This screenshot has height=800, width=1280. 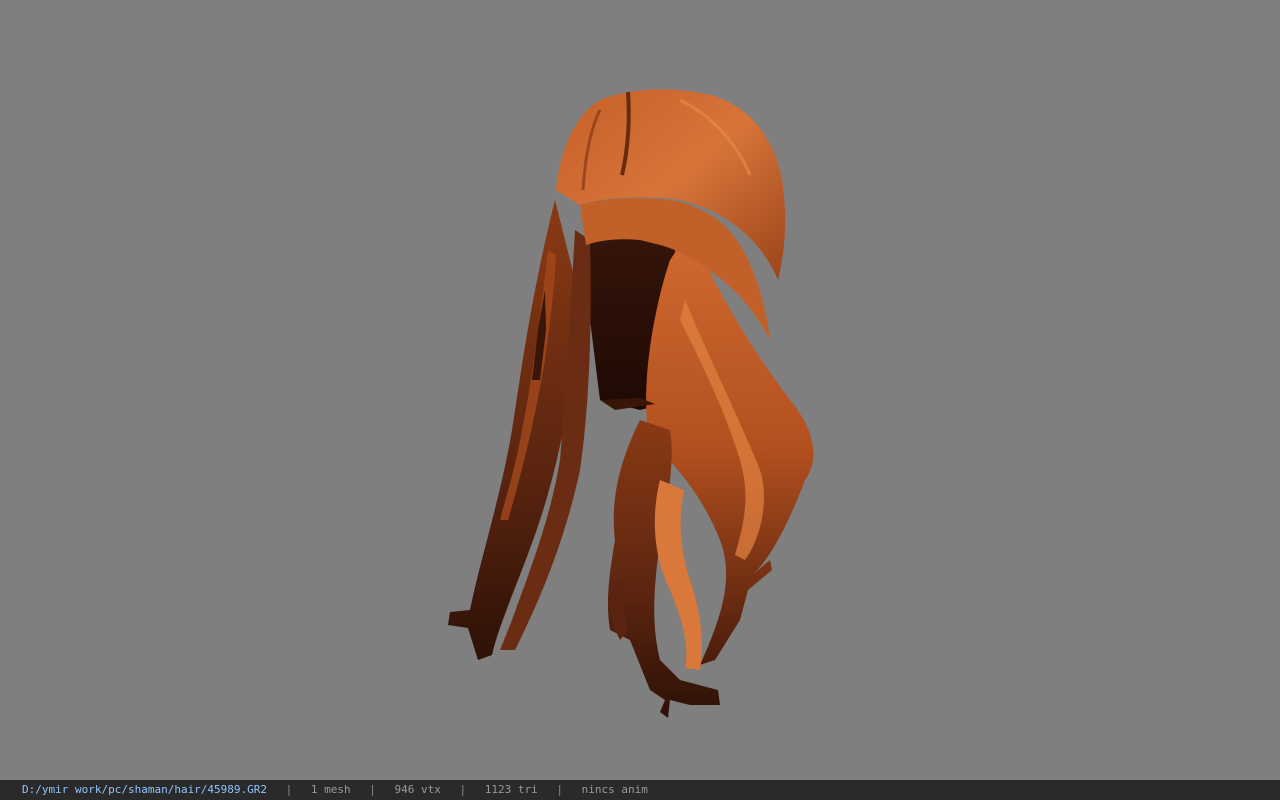 I want to click on file-path: D:/ymir work/pc/shaman/hair/45989.GR2, so click(x=145, y=789).